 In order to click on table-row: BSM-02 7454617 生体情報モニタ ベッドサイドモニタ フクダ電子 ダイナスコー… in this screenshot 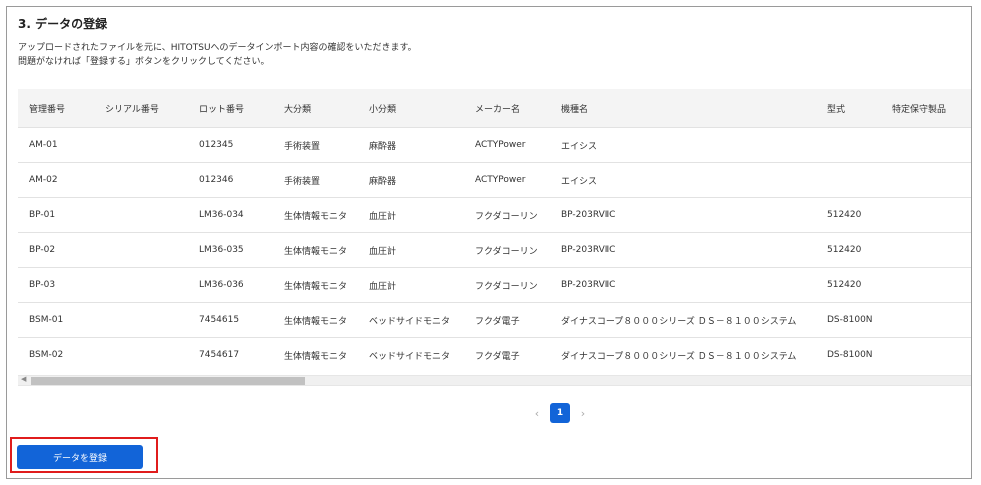, I will do `click(494, 354)`.